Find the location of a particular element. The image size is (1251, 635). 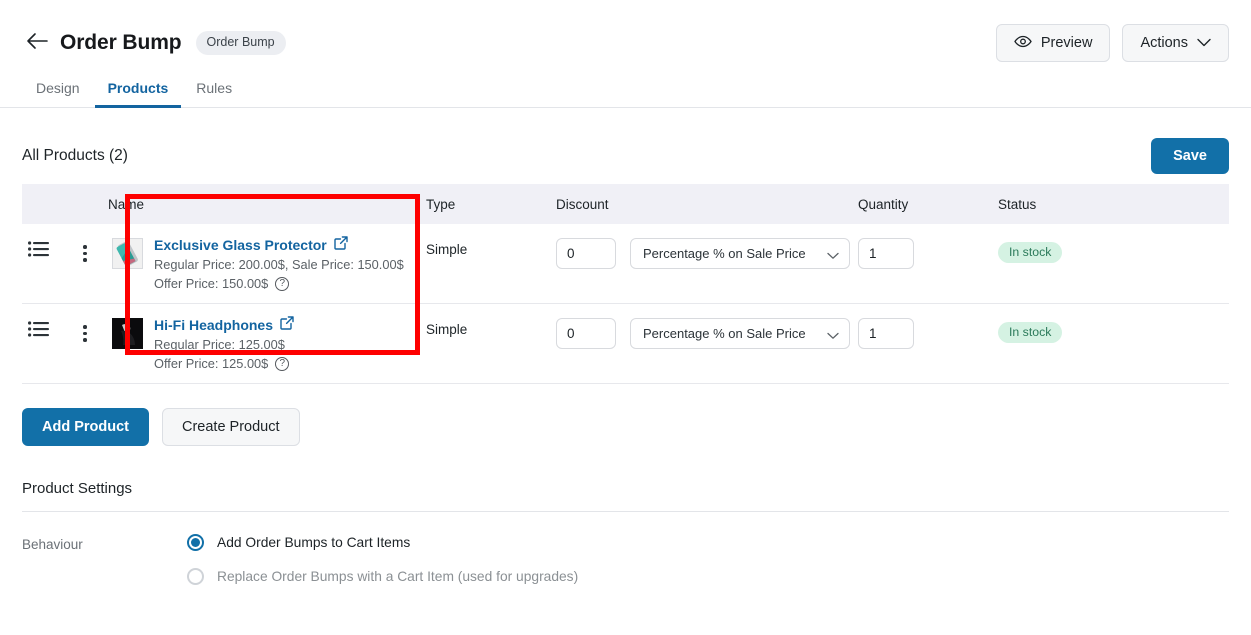

headphones-thumbnail is located at coordinates (127, 333).